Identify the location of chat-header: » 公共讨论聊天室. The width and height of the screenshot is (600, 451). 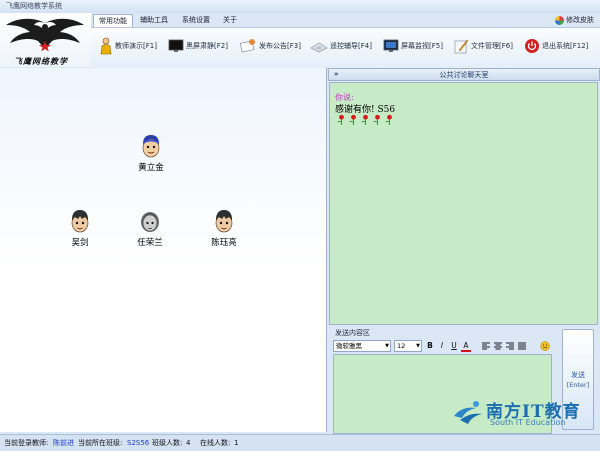
(464, 74).